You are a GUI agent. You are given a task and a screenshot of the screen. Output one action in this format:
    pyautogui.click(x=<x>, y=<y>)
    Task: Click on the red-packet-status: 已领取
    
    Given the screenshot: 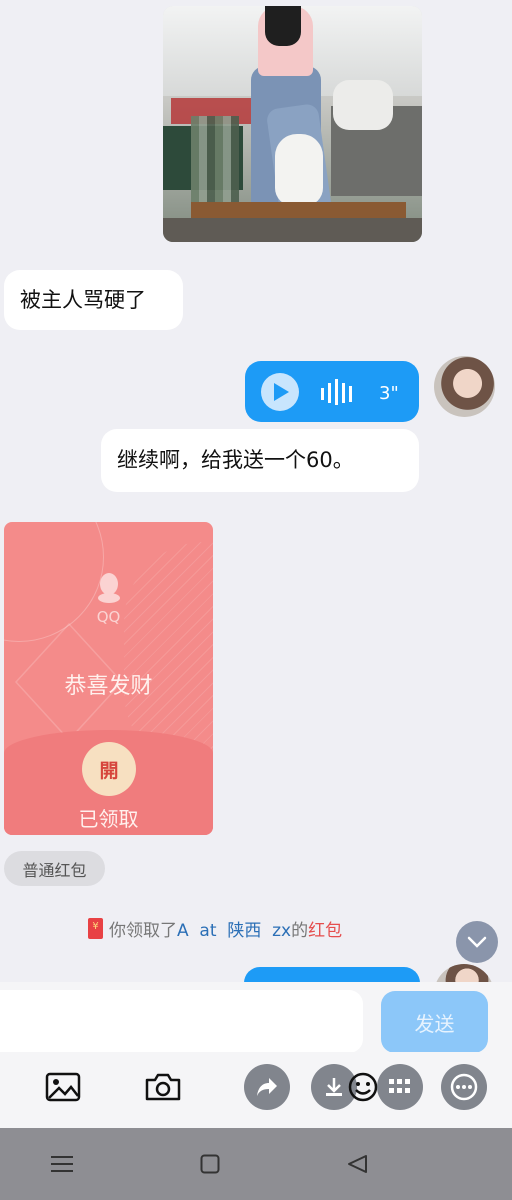 What is the action you would take?
    pyautogui.click(x=108, y=819)
    